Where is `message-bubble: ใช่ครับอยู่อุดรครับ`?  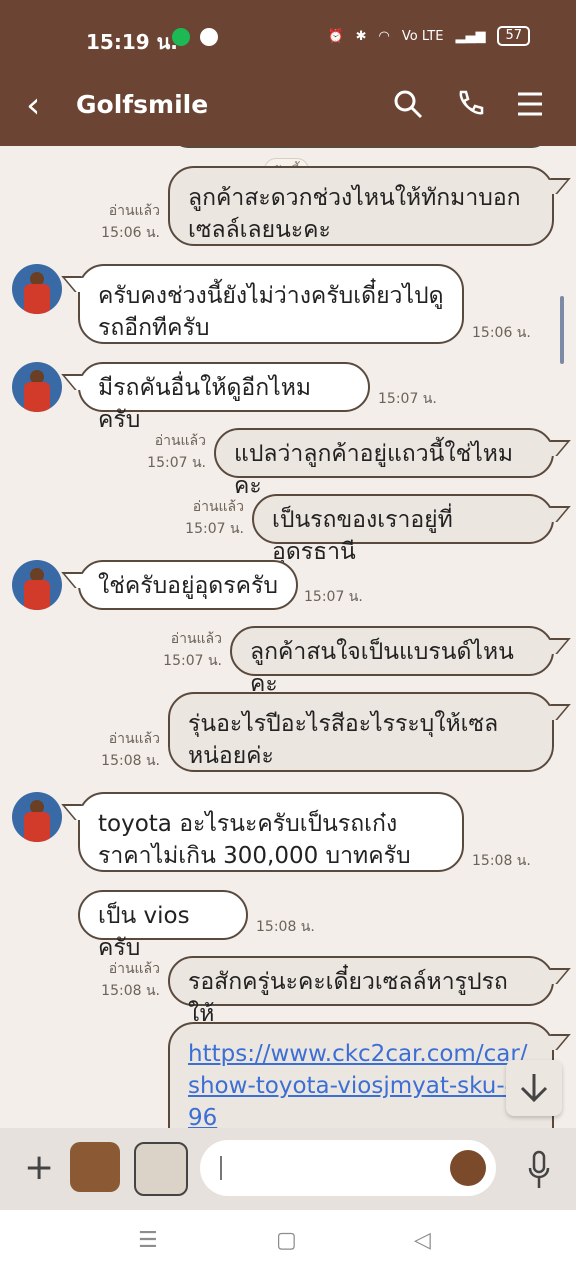
message-bubble: ใช่ครับอยู่อุดรครับ is located at coordinates (188, 585).